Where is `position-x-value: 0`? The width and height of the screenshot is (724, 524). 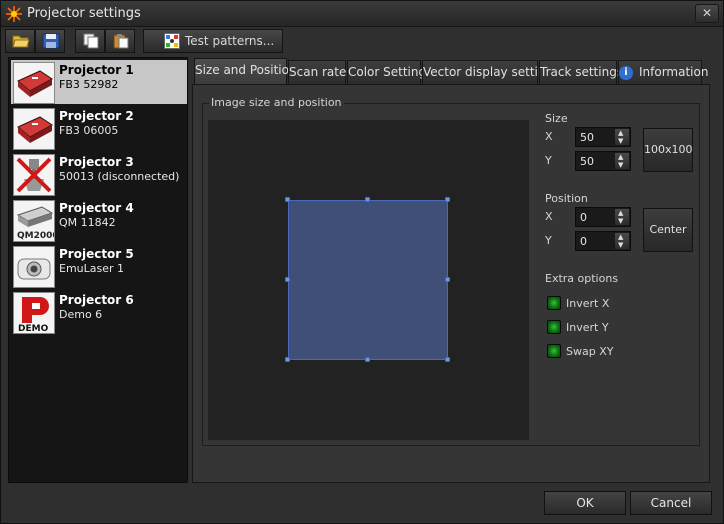
position-x-value: 0 is located at coordinates (583, 217).